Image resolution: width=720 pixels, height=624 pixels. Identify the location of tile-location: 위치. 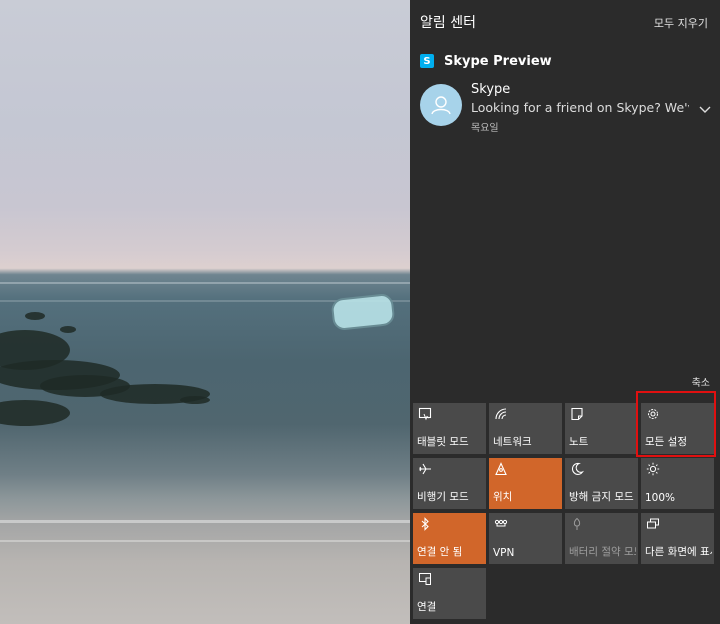
(525, 483).